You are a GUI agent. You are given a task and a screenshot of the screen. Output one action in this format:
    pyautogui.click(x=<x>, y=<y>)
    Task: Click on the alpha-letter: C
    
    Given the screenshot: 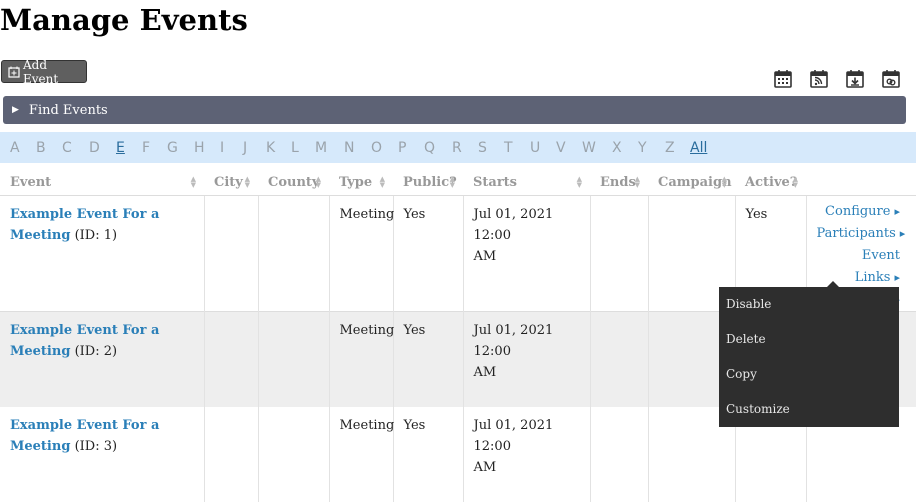 What is the action you would take?
    pyautogui.click(x=67, y=148)
    